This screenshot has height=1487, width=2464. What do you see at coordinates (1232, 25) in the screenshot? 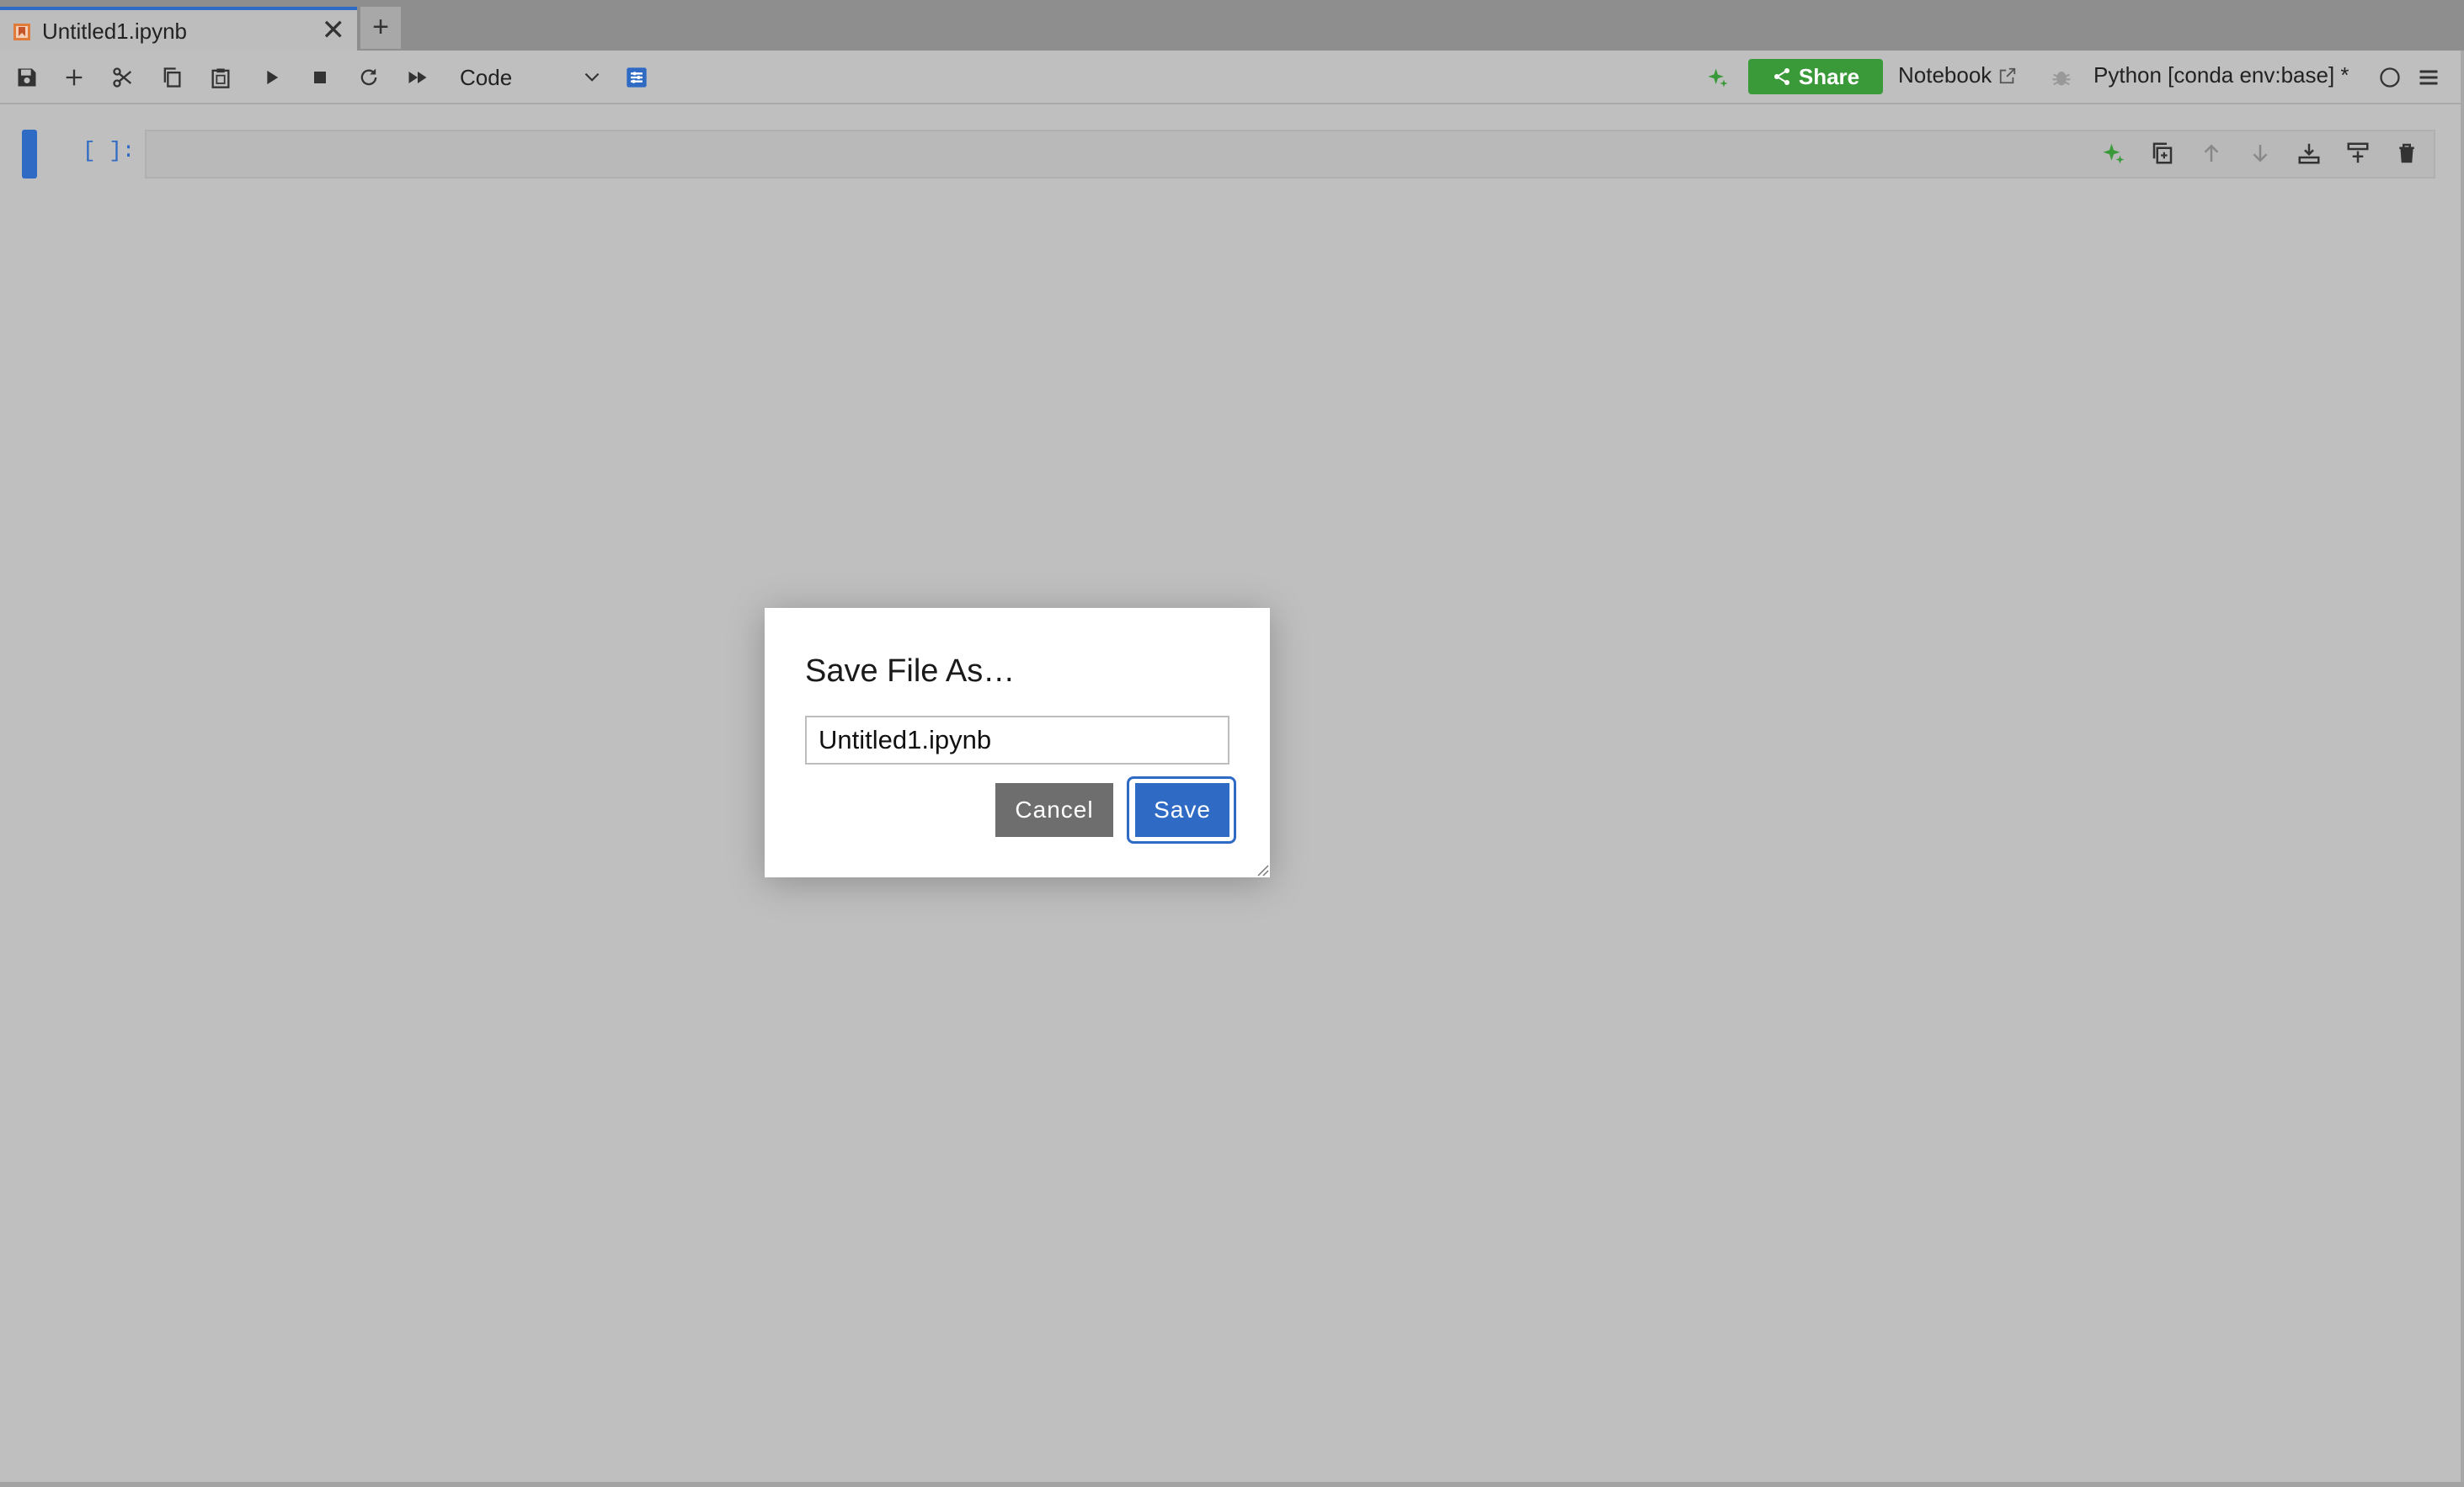
I see `tab-bar: Untitled1.ipynb ✕ +` at bounding box center [1232, 25].